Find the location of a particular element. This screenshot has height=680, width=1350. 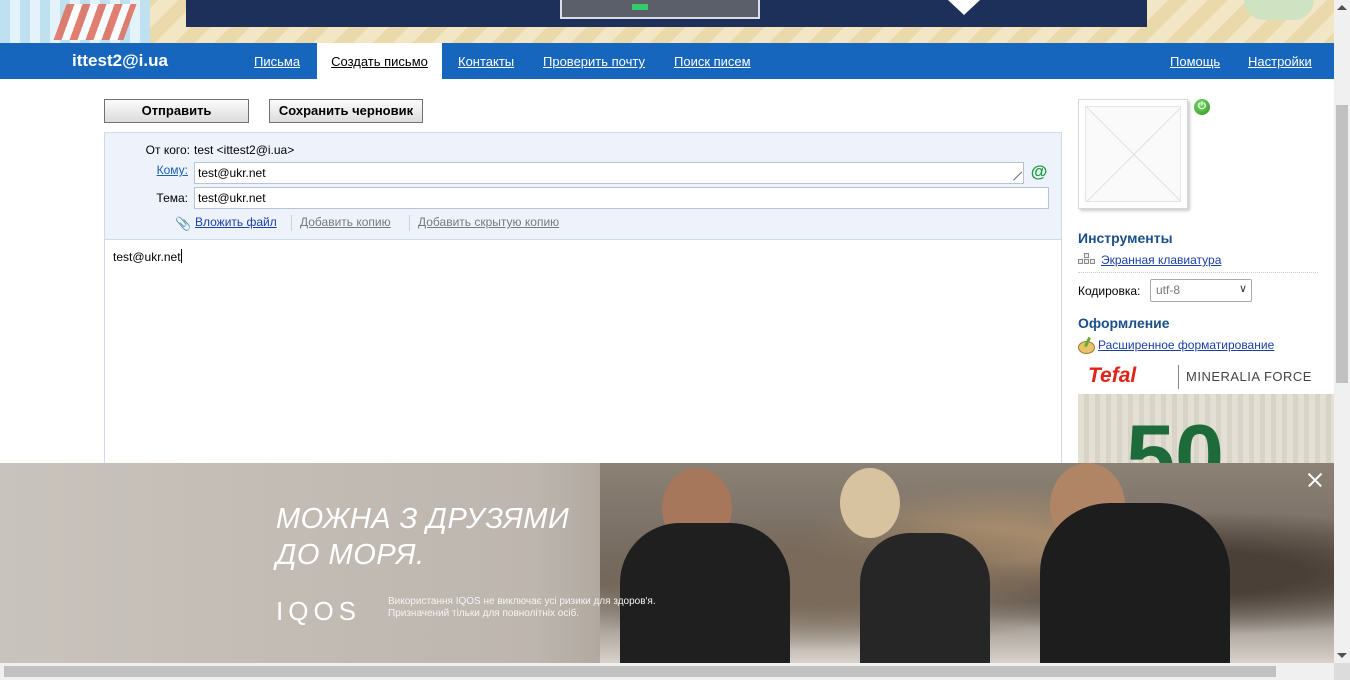

scroll-down-icon is located at coordinates (1342, 655).